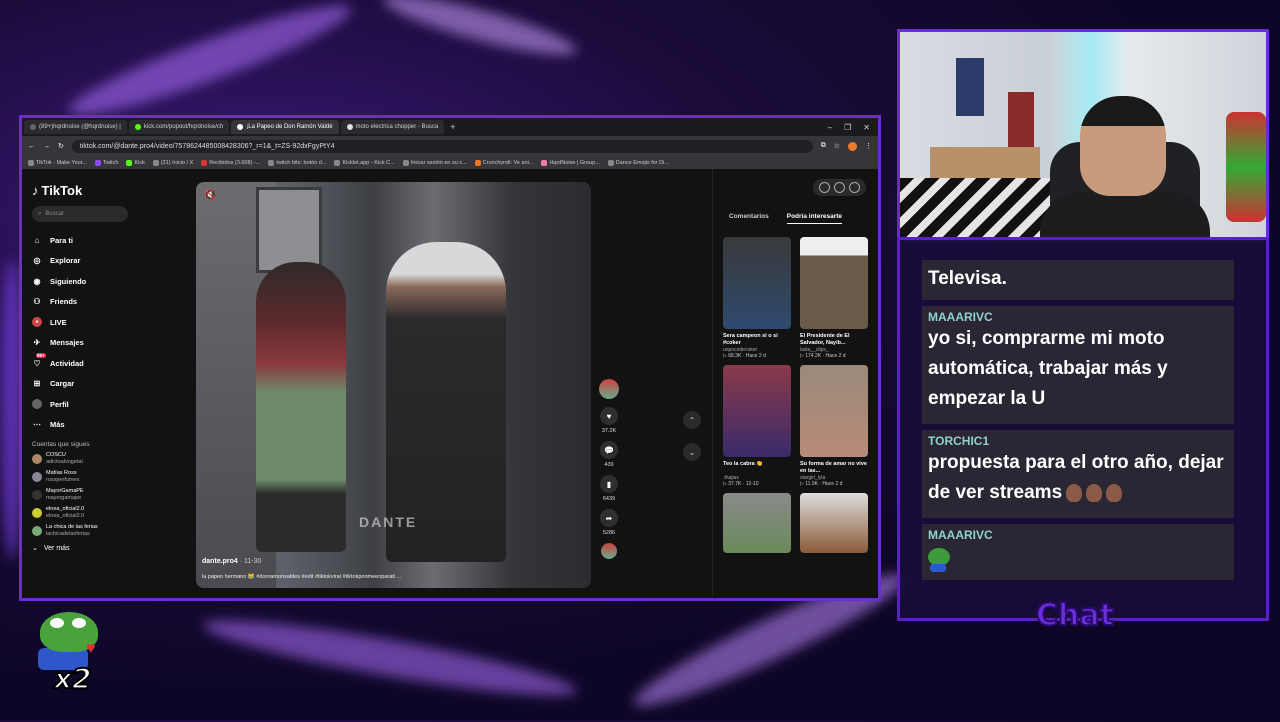 This screenshot has width=1280, height=722. Describe the element at coordinates (106, 162) in the screenshot. I see `bookmark-item: Twitch` at that location.